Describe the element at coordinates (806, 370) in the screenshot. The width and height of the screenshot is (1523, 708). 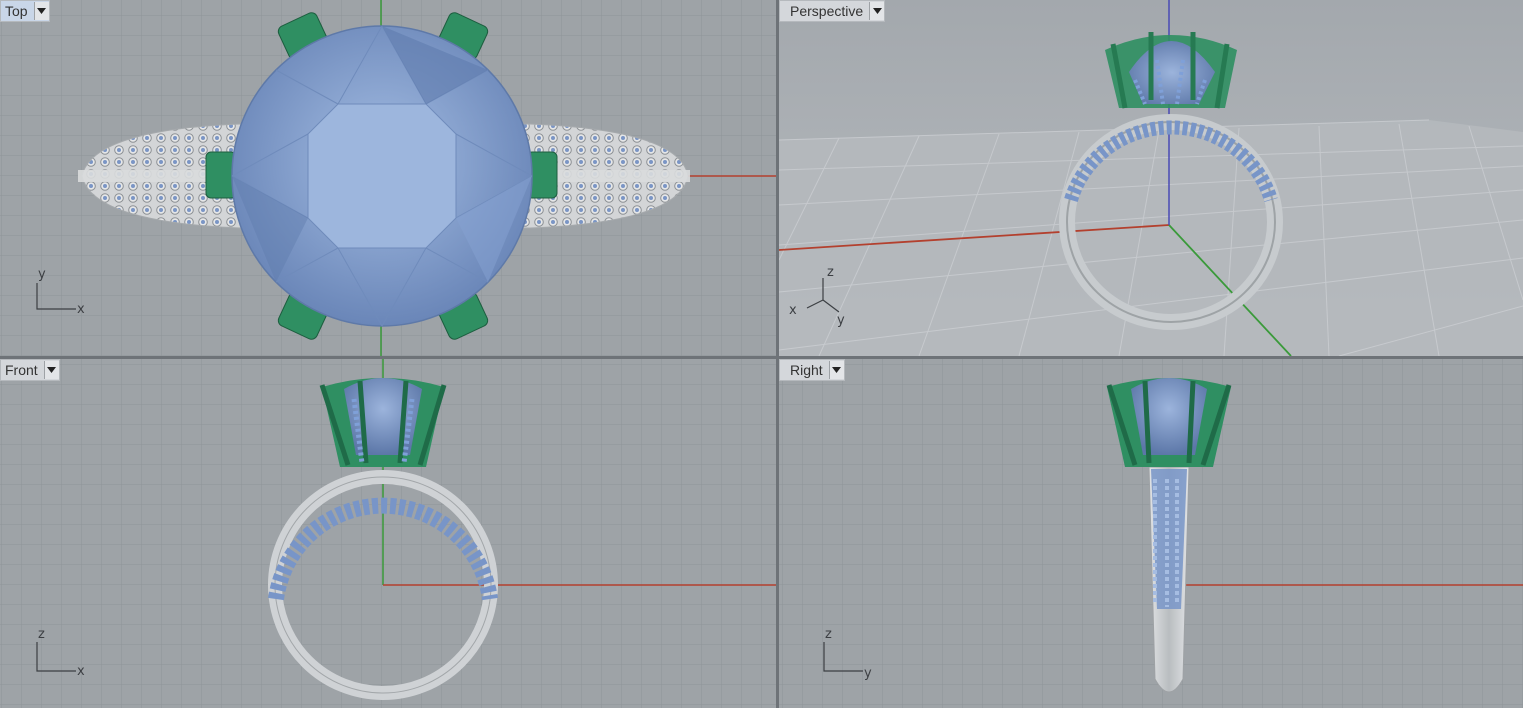
I see `viewport-title: Right` at that location.